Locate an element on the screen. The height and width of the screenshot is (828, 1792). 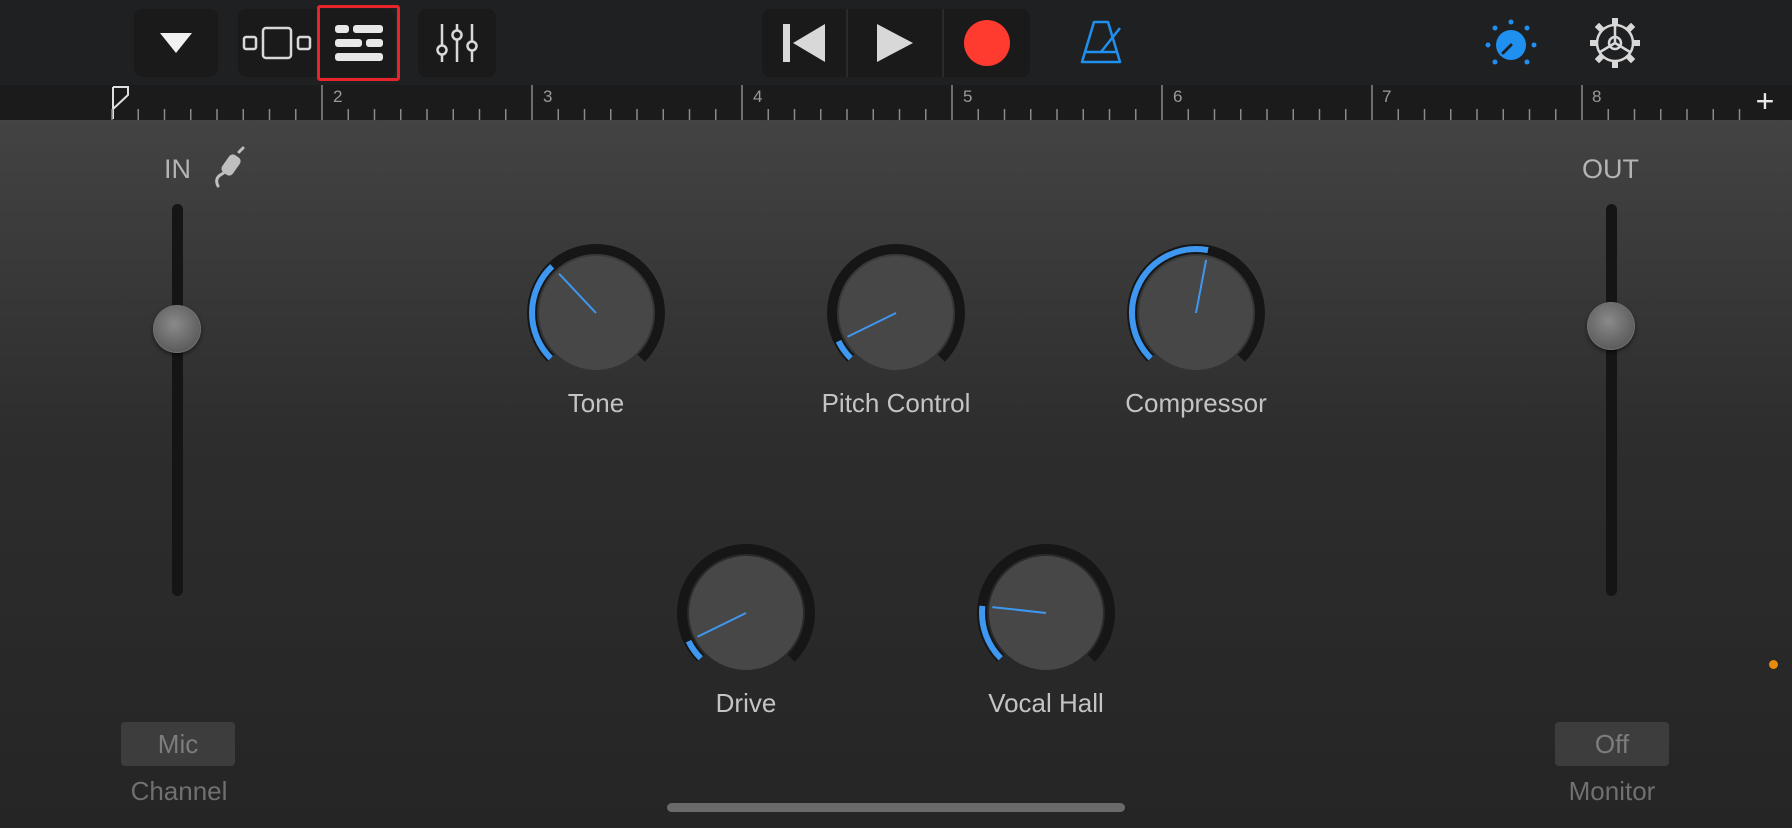
knob-drive is located at coordinates (746, 613).